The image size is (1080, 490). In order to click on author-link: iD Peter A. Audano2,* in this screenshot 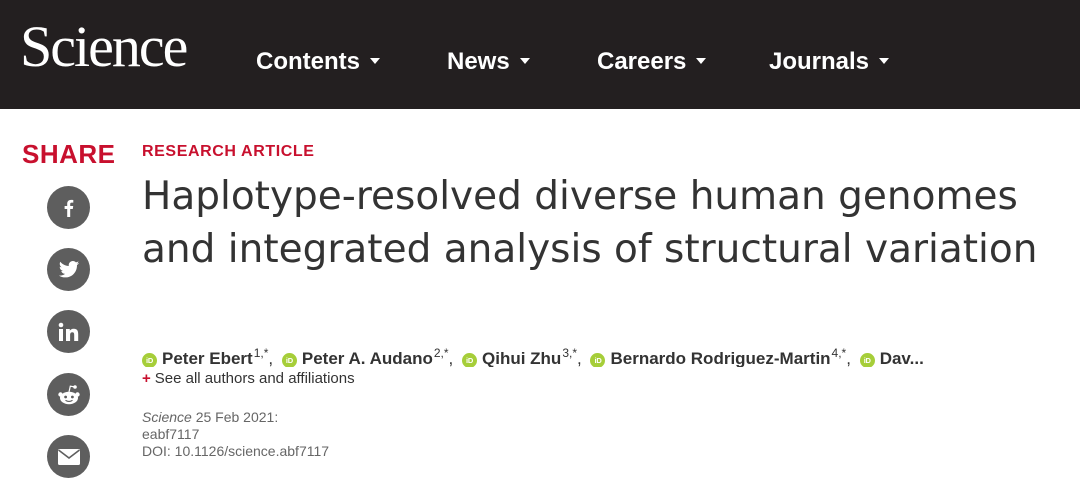, I will do `click(365, 356)`.